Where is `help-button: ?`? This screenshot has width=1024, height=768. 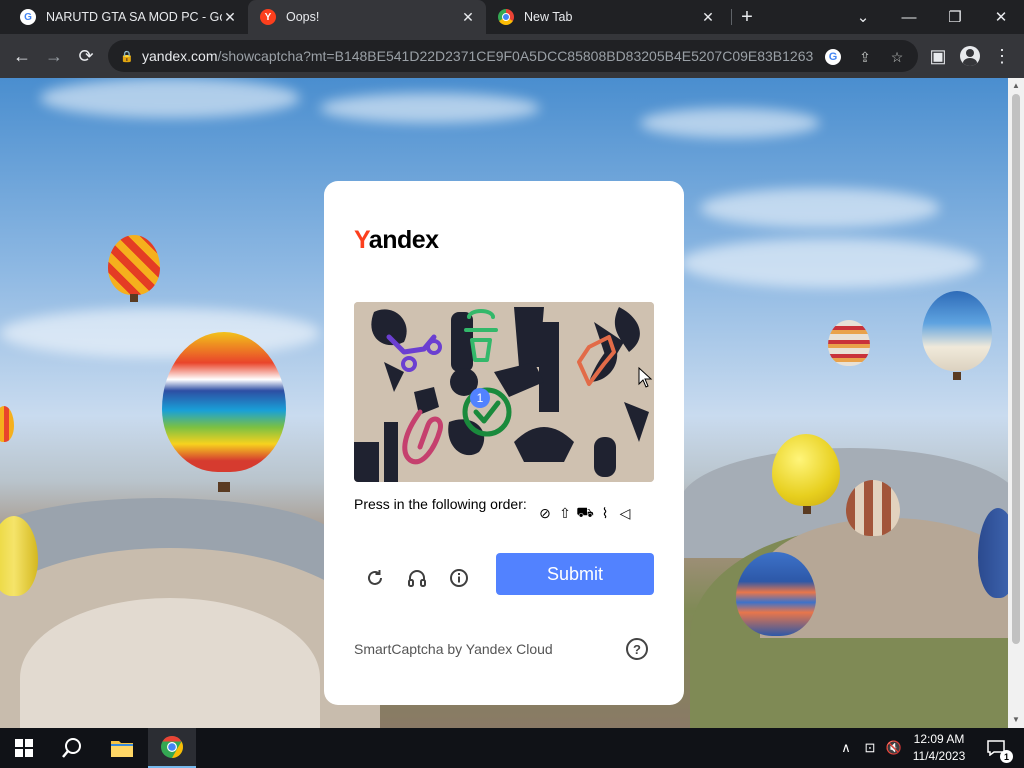
help-button: ? is located at coordinates (637, 649).